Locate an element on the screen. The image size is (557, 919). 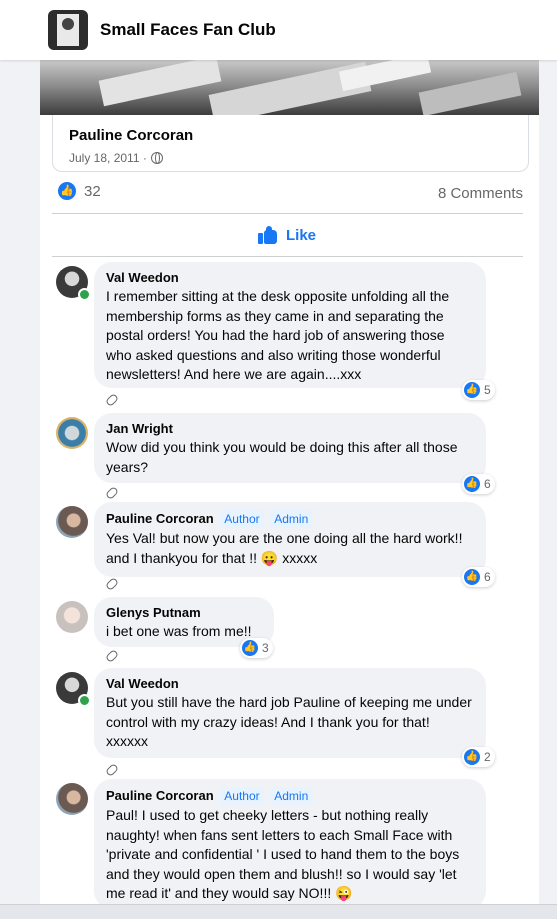
comment-author: Jan Wright is located at coordinates (290, 429).